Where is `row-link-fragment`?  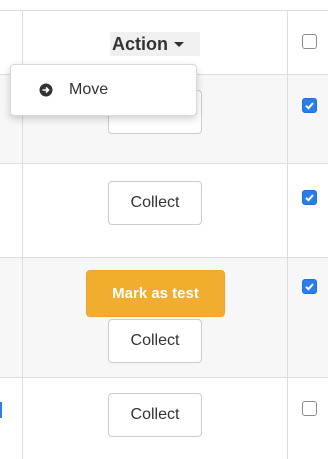
row-link-fragment is located at coordinates (1, 410).